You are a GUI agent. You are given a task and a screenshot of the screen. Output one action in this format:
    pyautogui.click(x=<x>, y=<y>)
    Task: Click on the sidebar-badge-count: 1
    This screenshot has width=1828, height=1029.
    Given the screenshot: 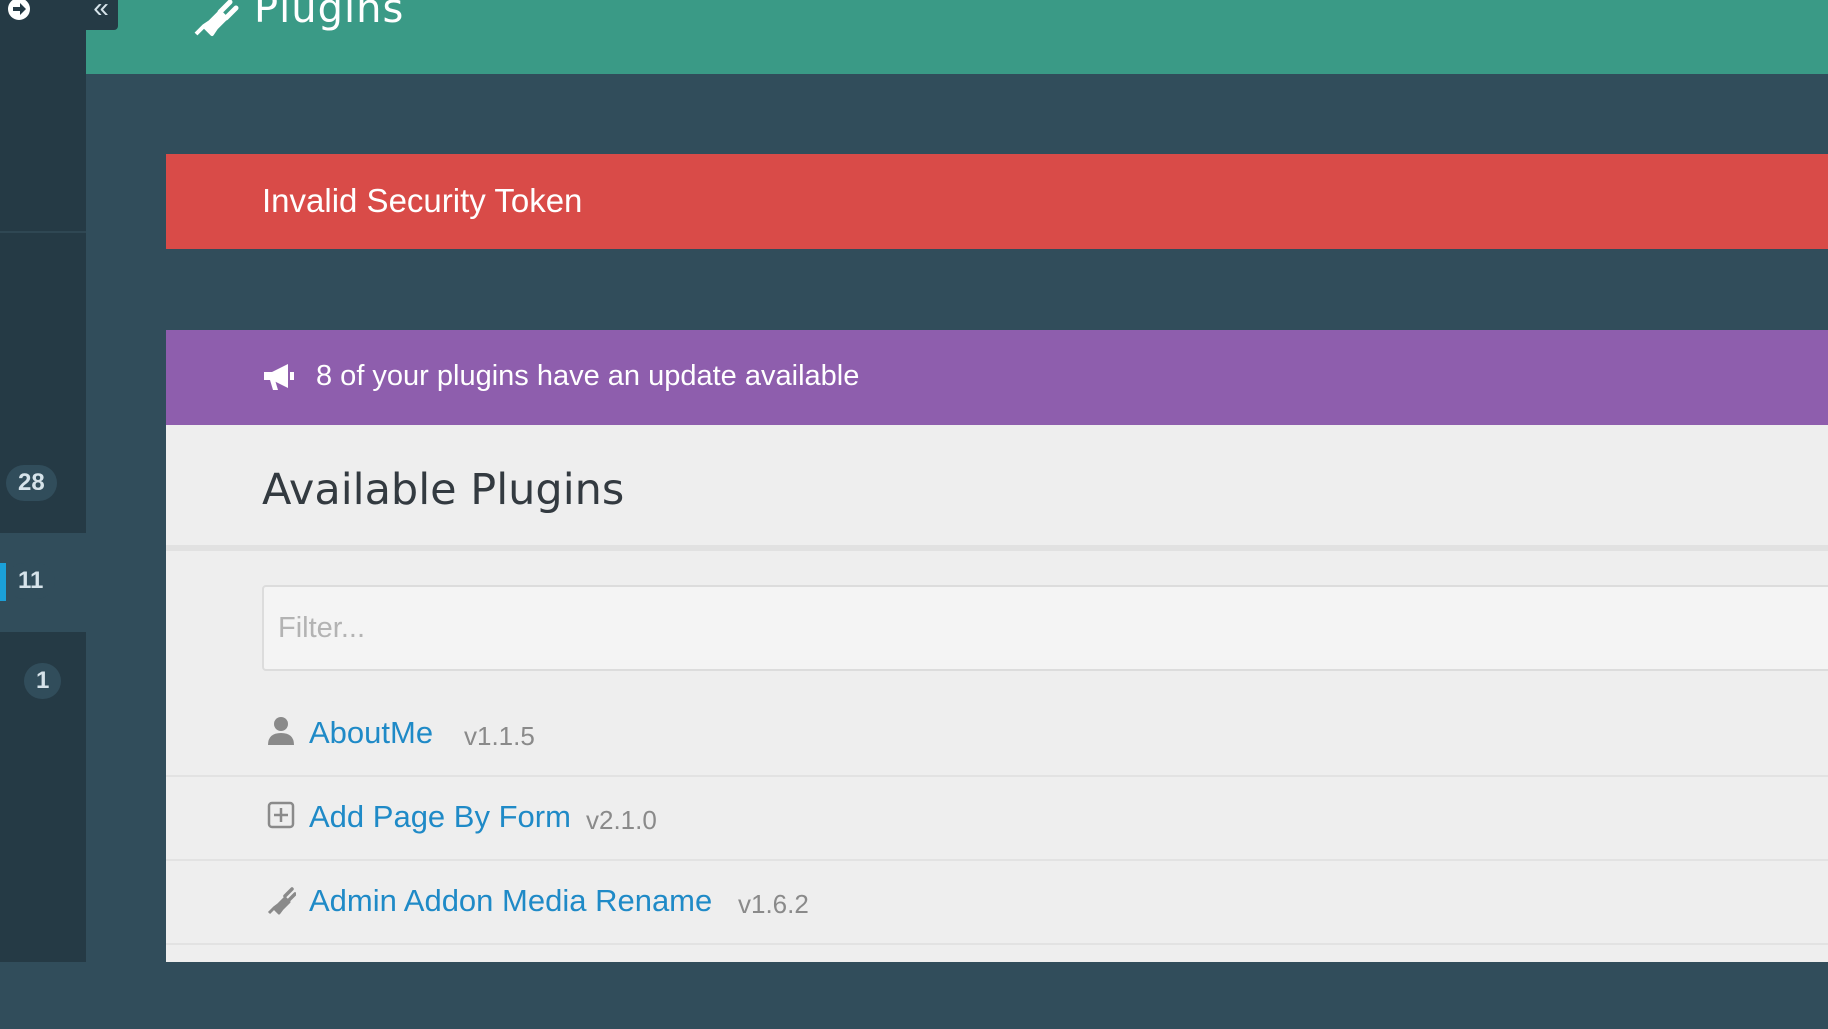 What is the action you would take?
    pyautogui.click(x=43, y=681)
    